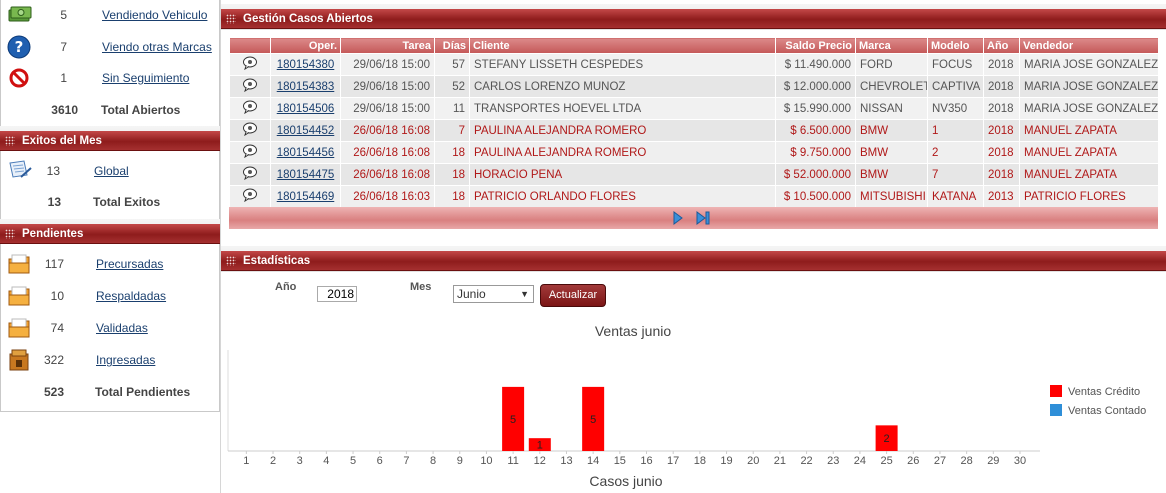 This screenshot has height=493, width=1166. Describe the element at coordinates (622, 196) in the screenshot. I see `cliente-cell: PATRICIO ORLANDO FLORES` at that location.